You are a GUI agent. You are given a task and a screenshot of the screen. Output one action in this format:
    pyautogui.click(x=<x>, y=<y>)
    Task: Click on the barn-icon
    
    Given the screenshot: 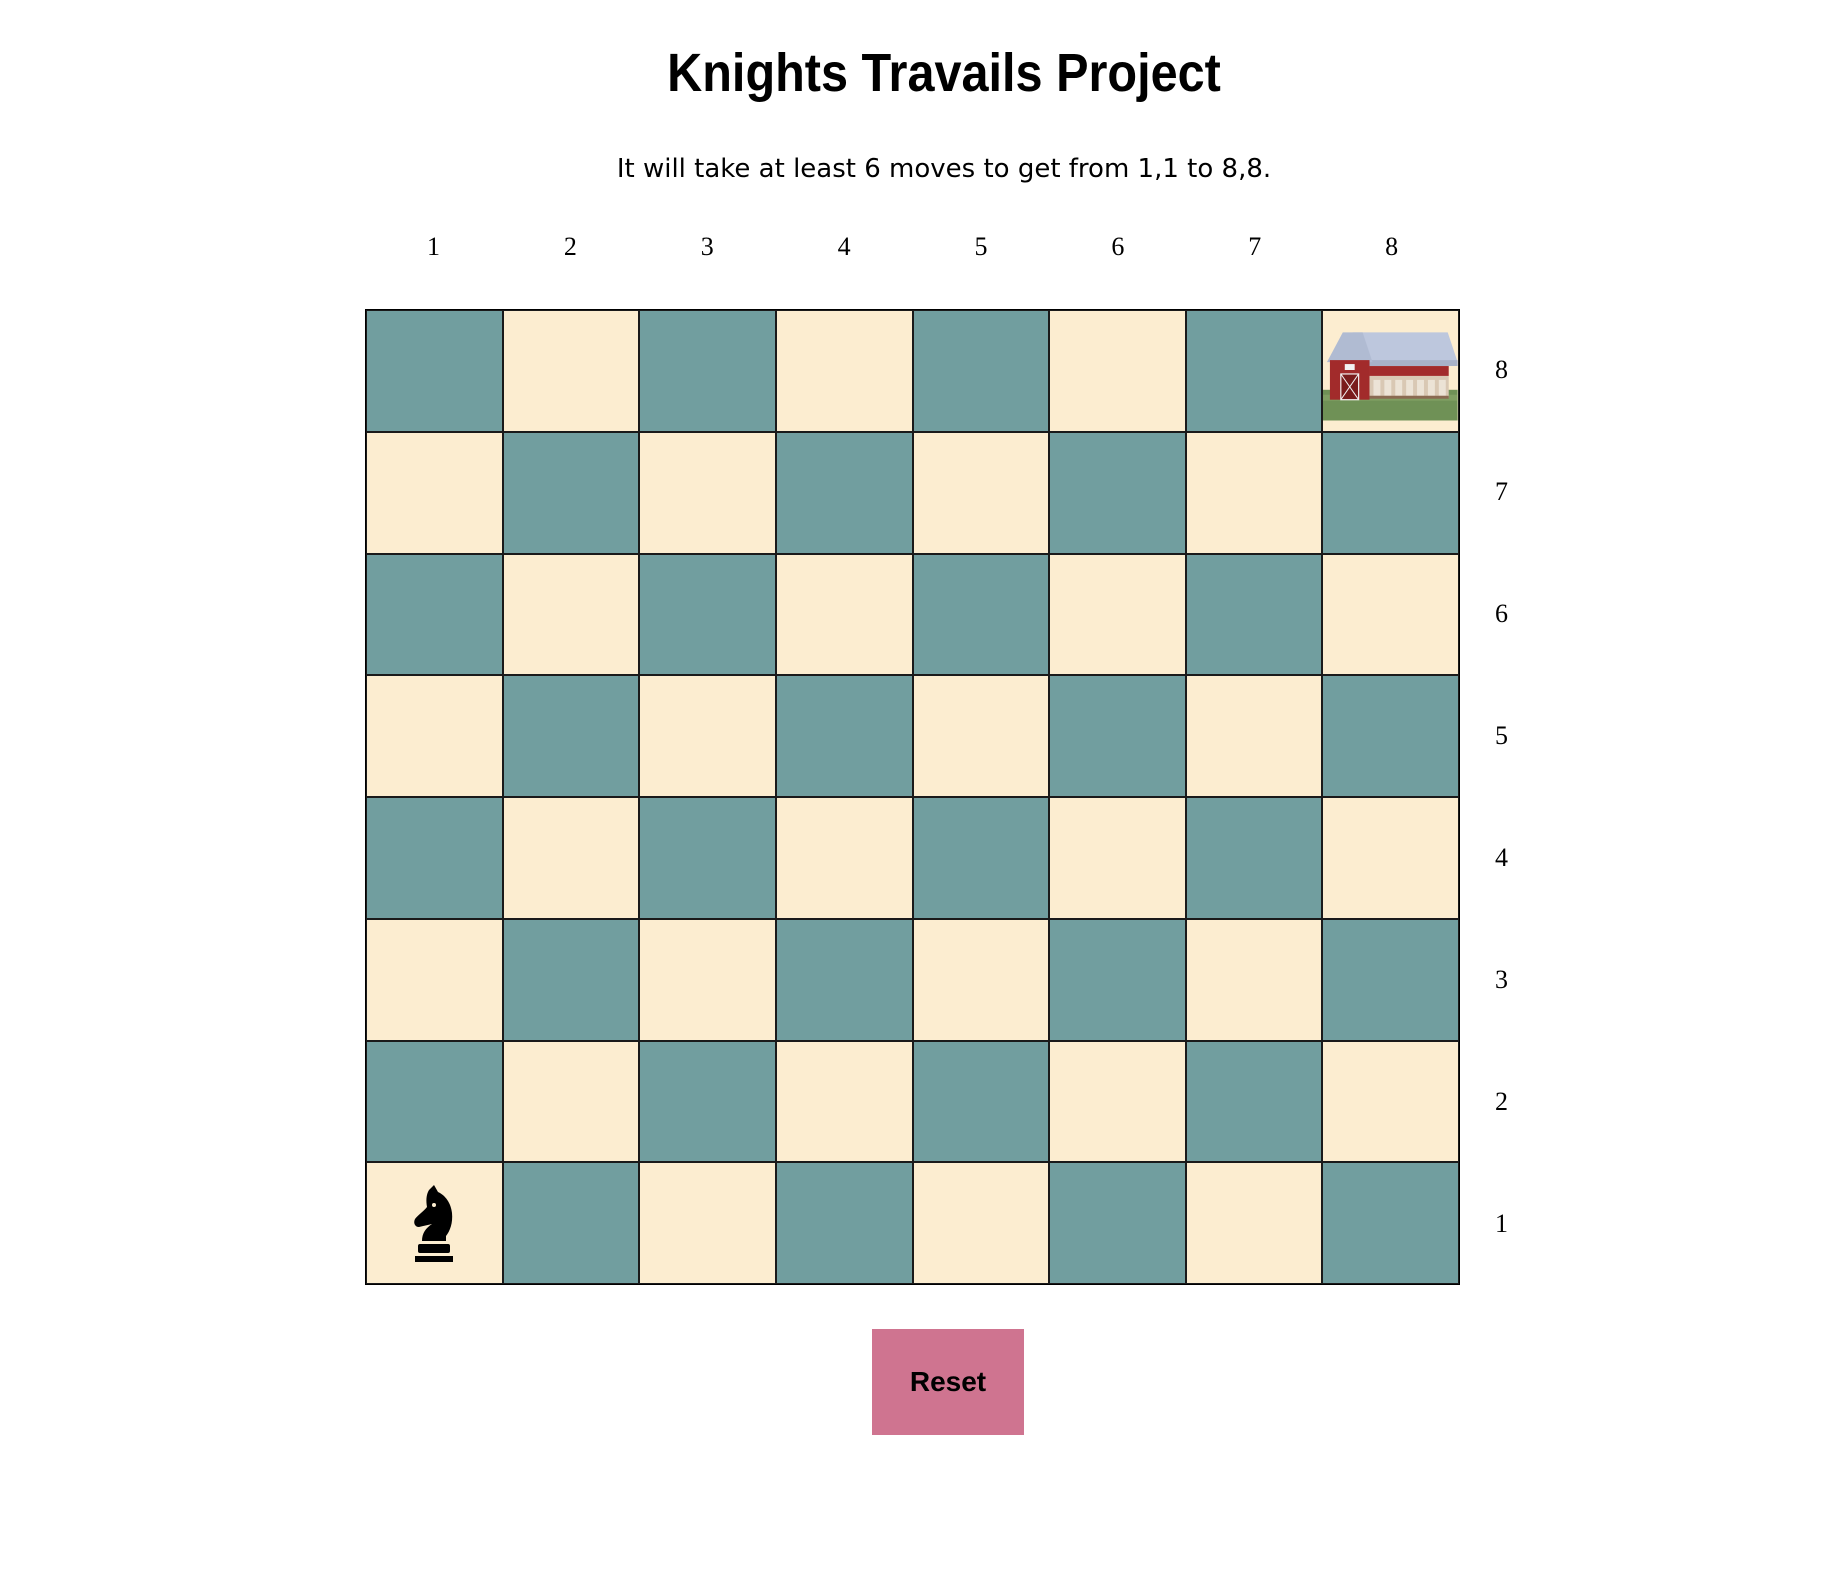 What is the action you would take?
    pyautogui.click(x=1390, y=371)
    